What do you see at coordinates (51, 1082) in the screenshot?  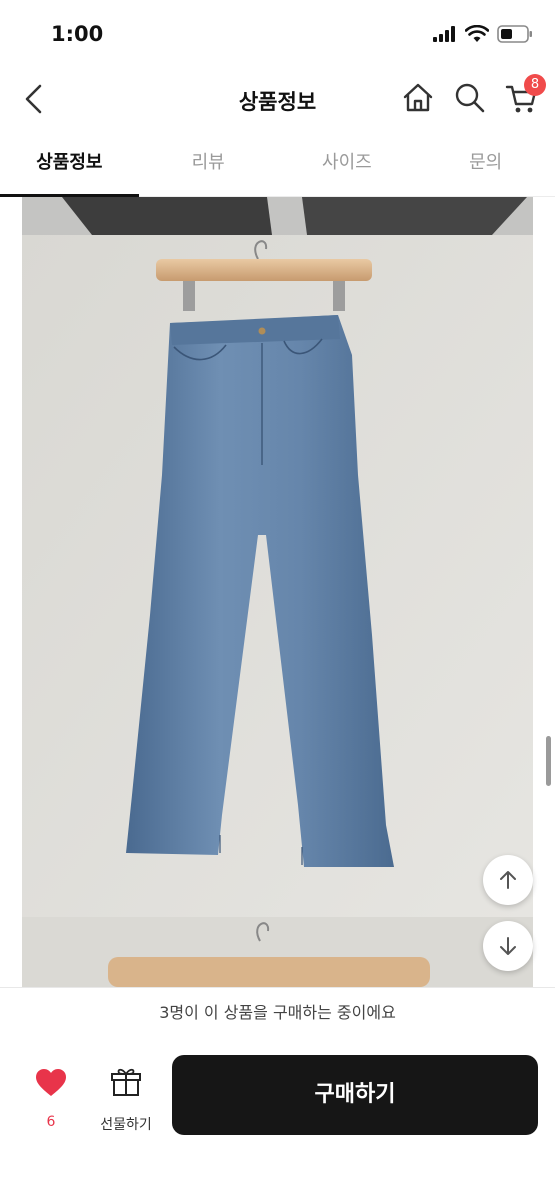 I see `heart-icon` at bounding box center [51, 1082].